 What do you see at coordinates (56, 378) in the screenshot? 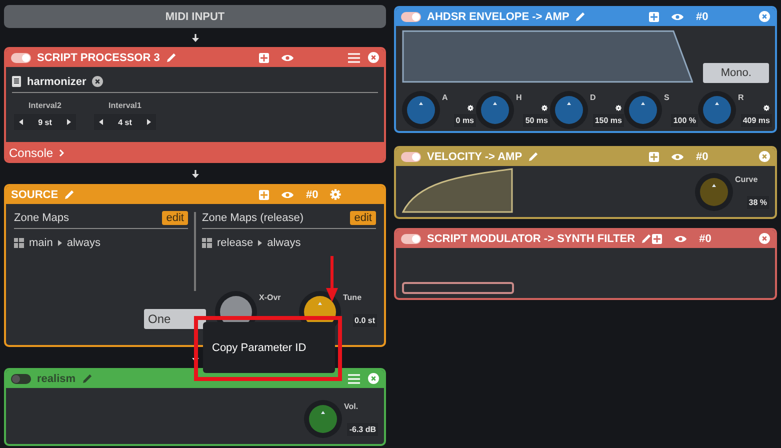
I see `module-title: realism` at bounding box center [56, 378].